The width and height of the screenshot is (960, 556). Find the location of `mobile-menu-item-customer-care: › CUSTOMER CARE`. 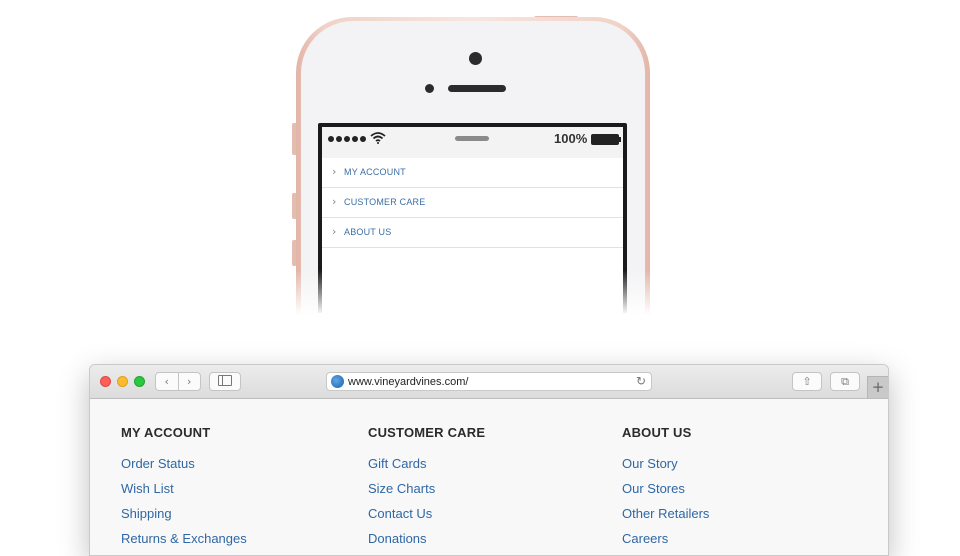

mobile-menu-item-customer-care: › CUSTOMER CARE is located at coordinates (472, 203).